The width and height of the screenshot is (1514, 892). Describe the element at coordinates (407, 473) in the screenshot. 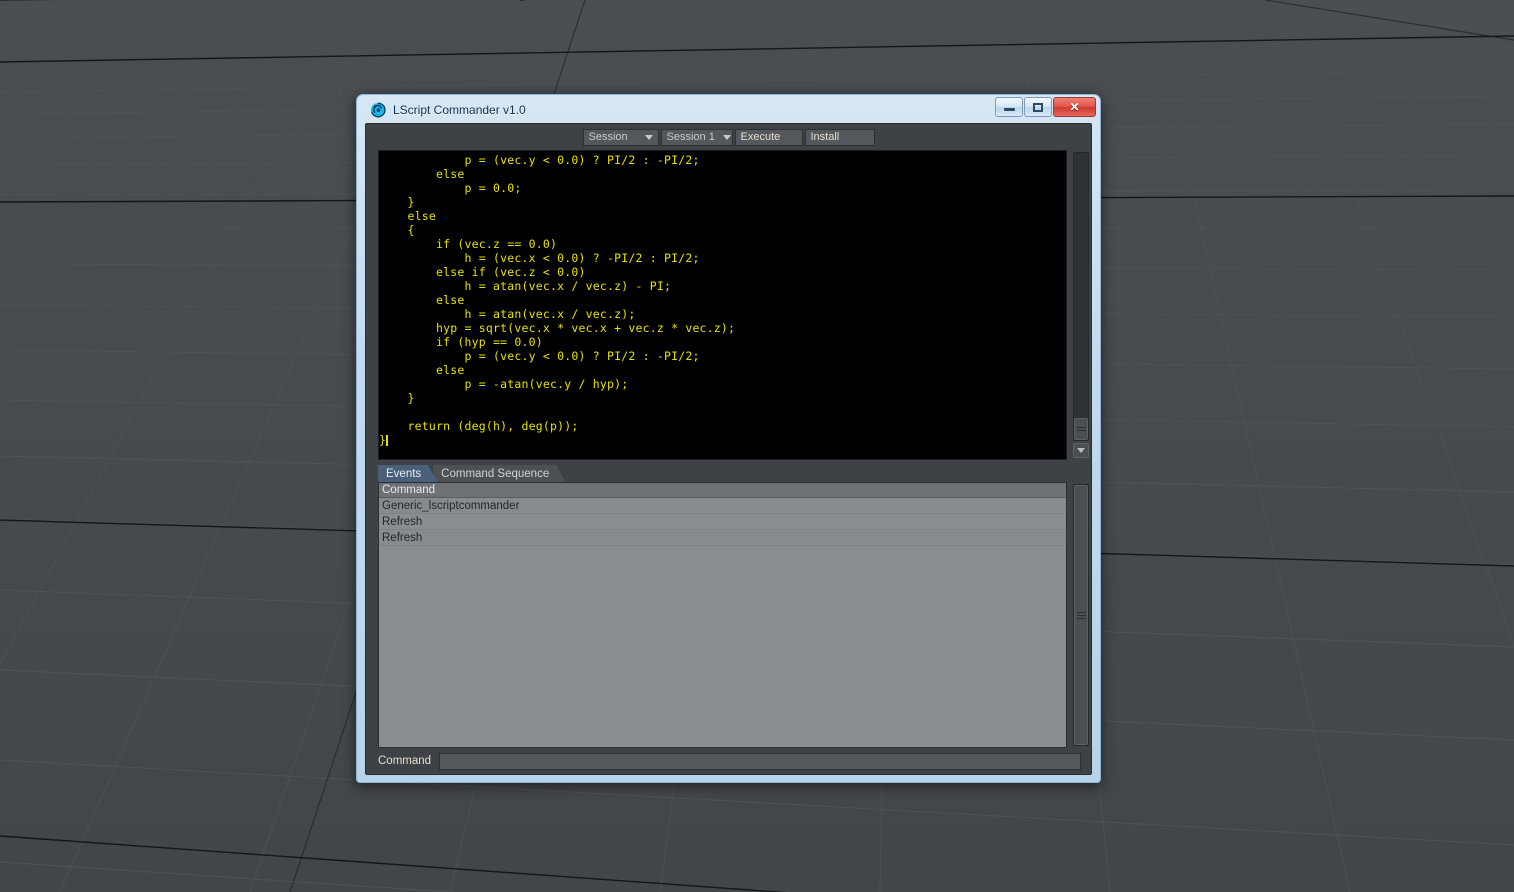

I see `tab-events: Events` at that location.